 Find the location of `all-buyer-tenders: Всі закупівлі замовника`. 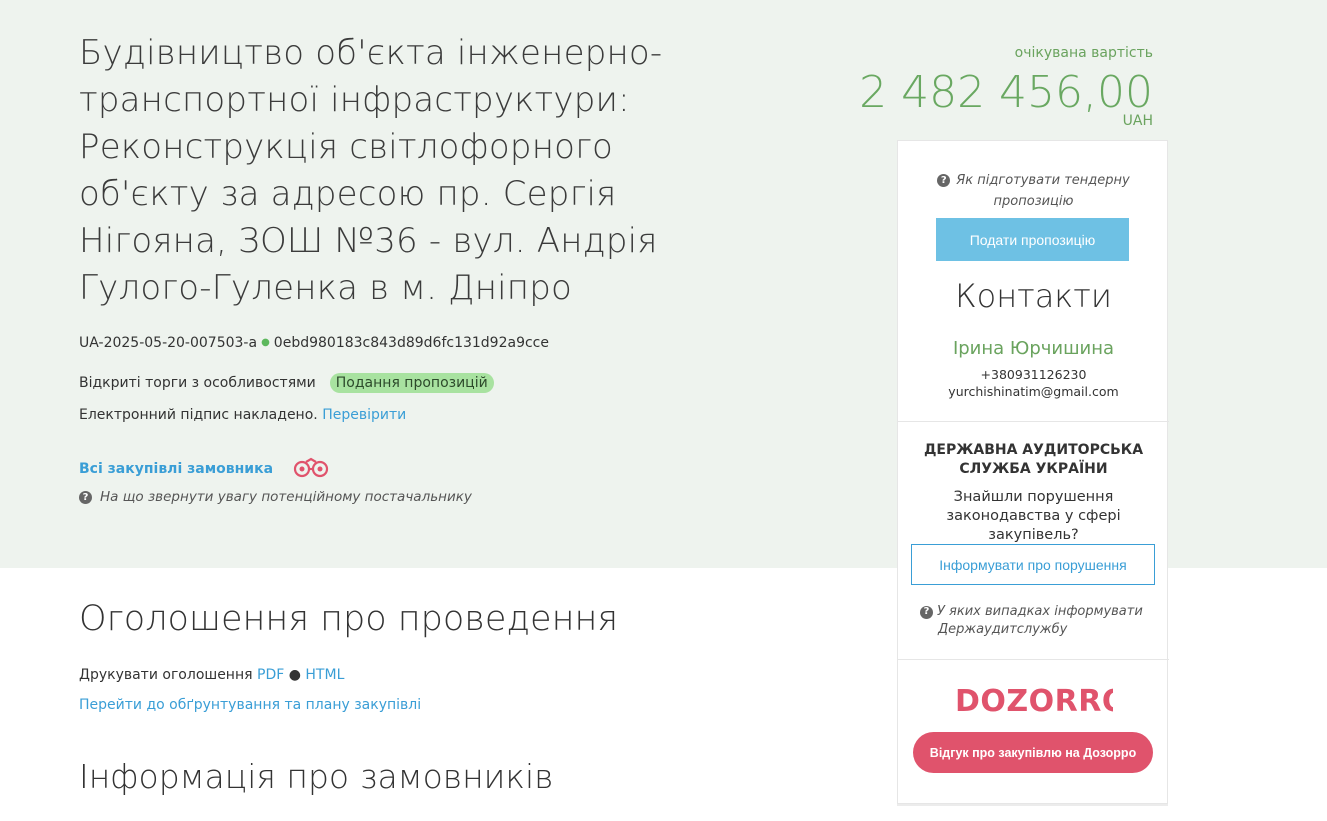

all-buyer-tenders: Всі закупівлі замовника is located at coordinates (205, 469).